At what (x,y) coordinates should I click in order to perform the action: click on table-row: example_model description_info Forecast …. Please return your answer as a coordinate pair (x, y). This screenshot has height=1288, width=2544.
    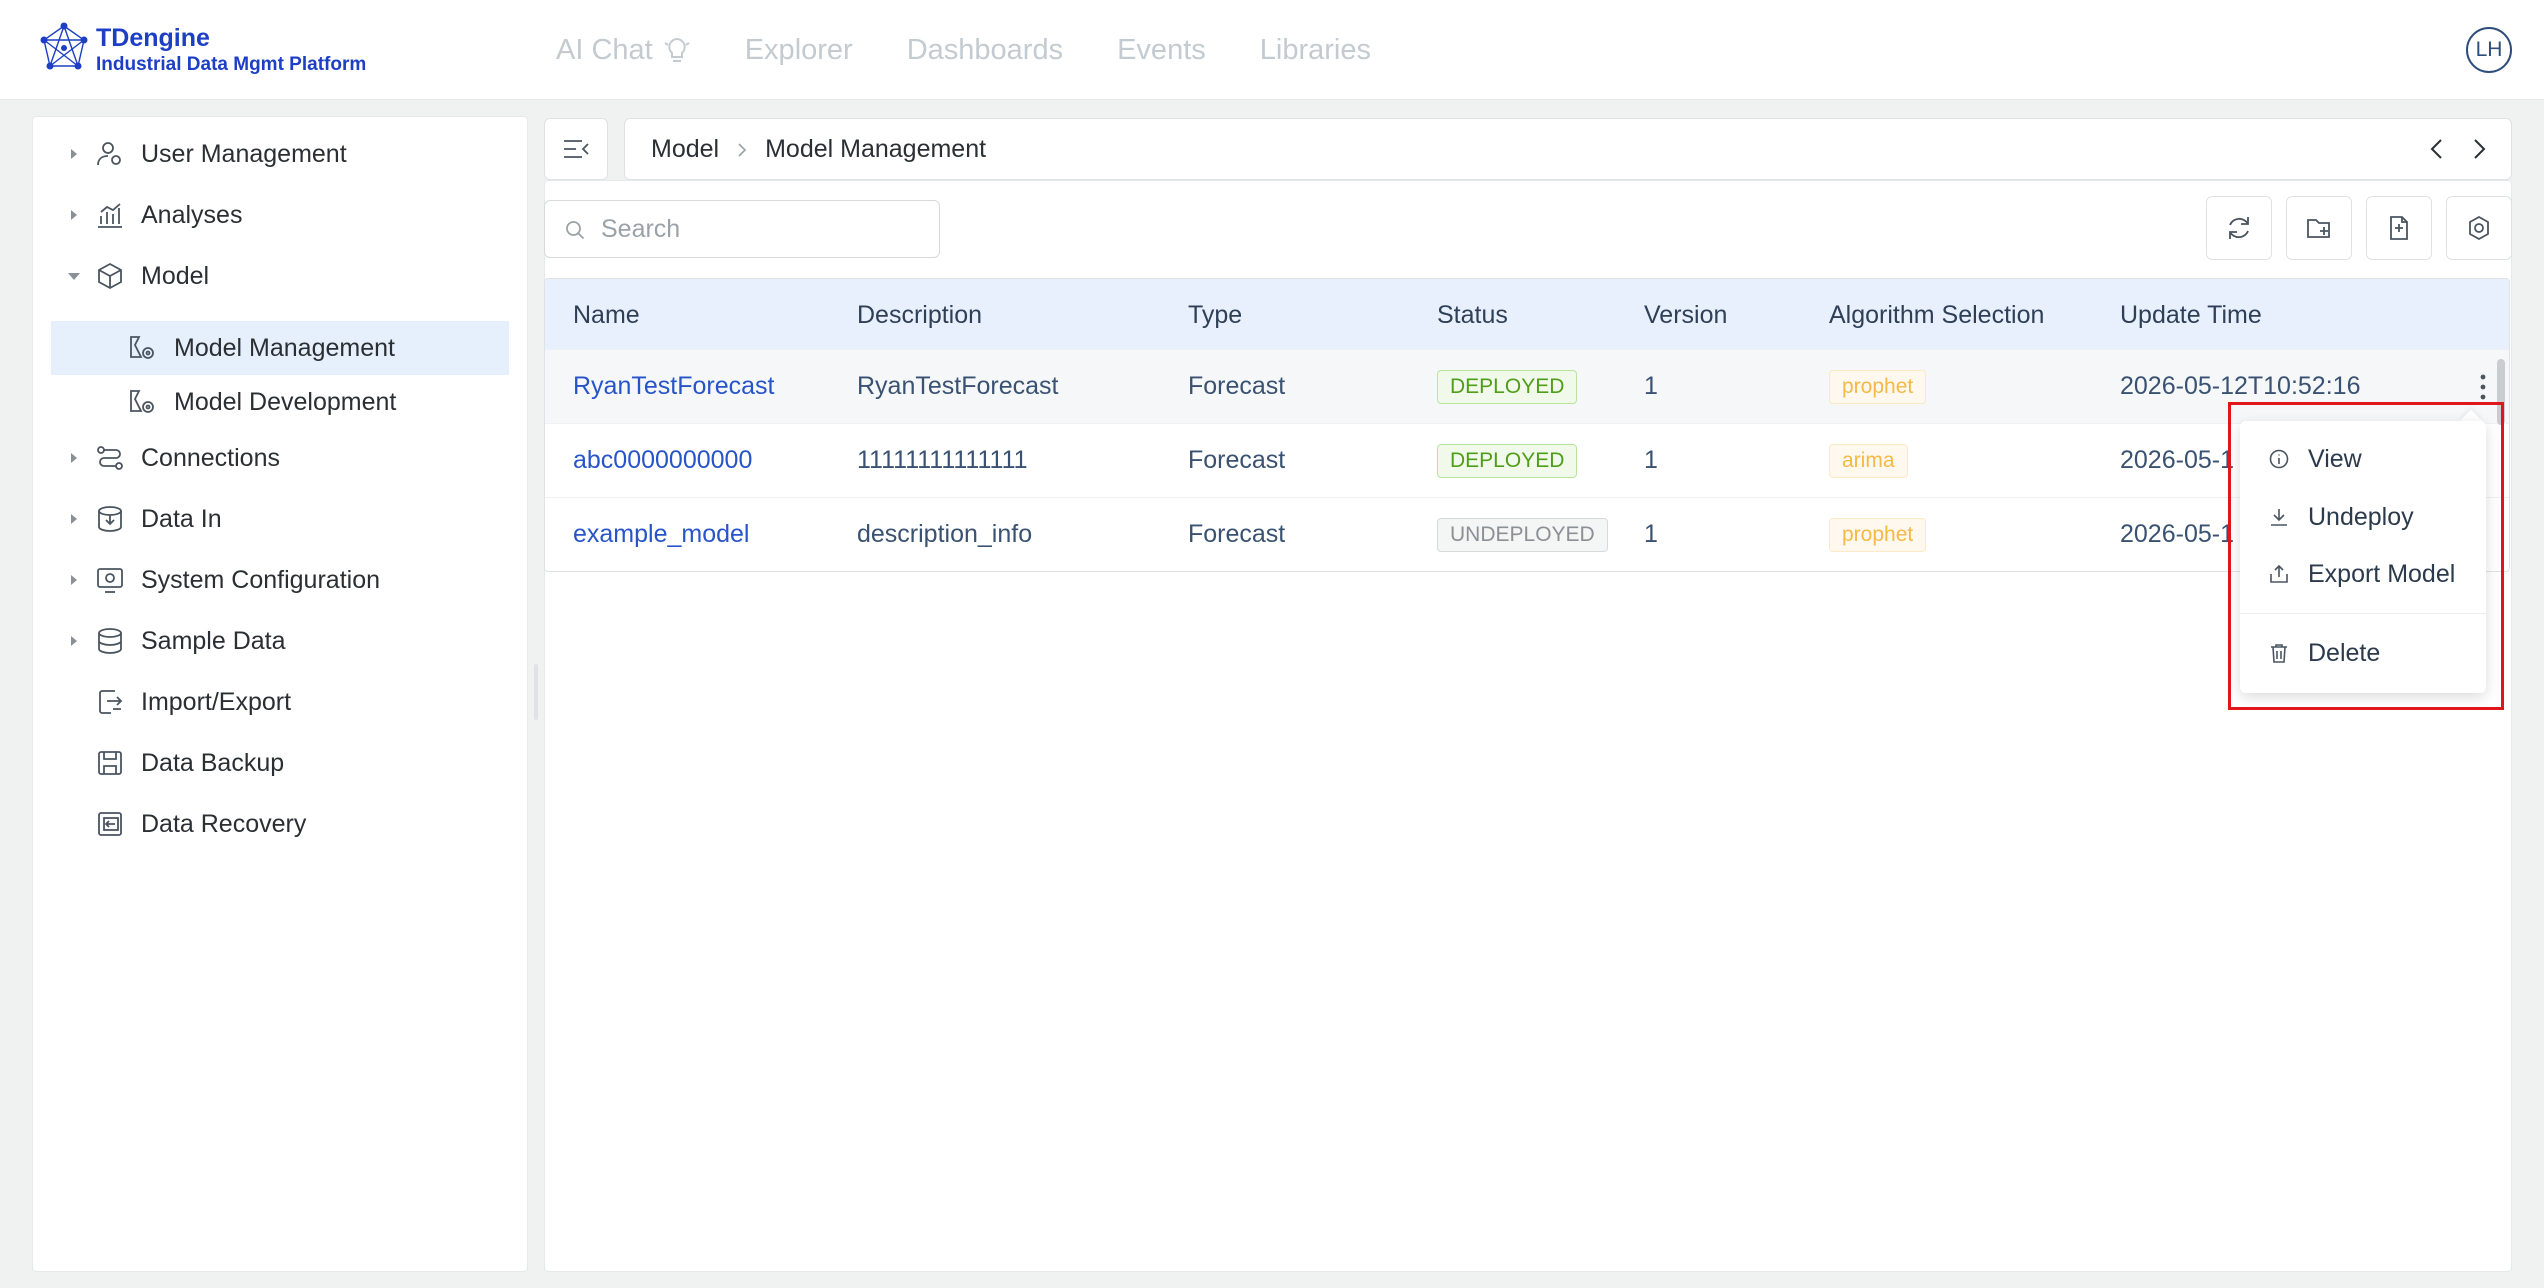
    Looking at the image, I should click on (1527, 534).